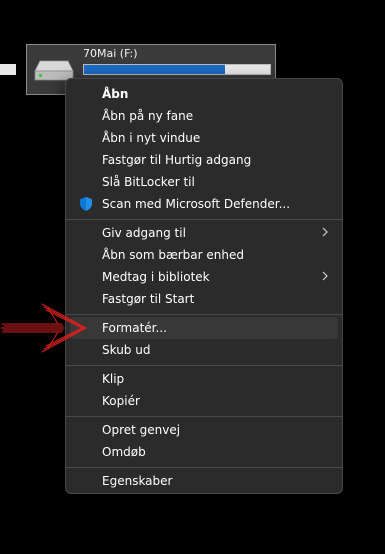  Describe the element at coordinates (121, 401) in the screenshot. I see `menu-item-label: Kopiér` at that location.